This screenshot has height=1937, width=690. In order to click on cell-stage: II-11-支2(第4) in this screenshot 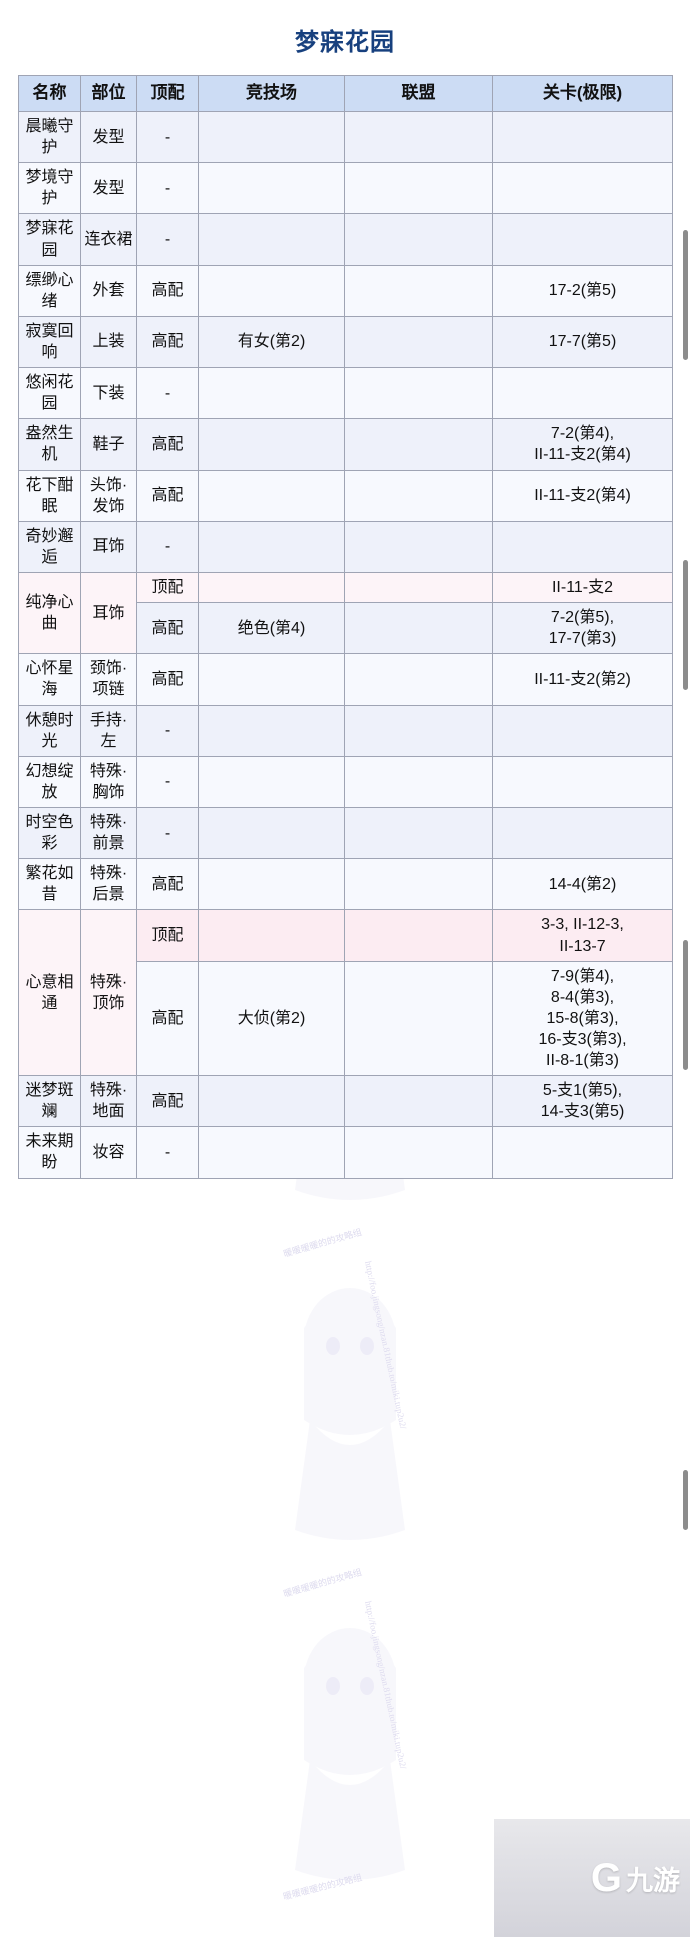, I will do `click(582, 495)`.